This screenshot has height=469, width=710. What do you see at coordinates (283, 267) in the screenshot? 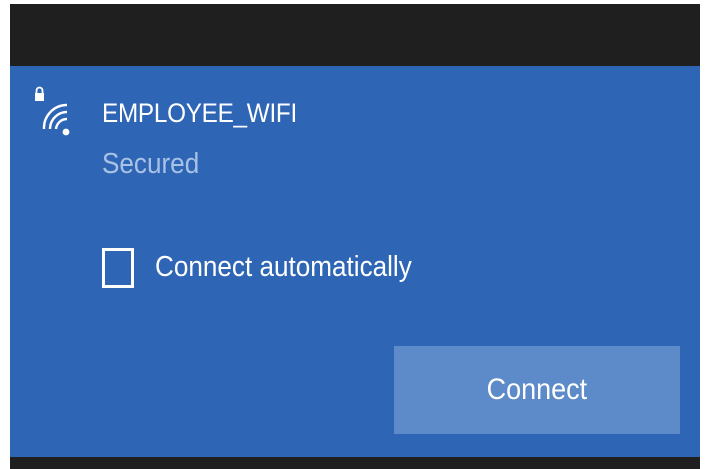
I see `connect-automatically-label: Connect automatically` at bounding box center [283, 267].